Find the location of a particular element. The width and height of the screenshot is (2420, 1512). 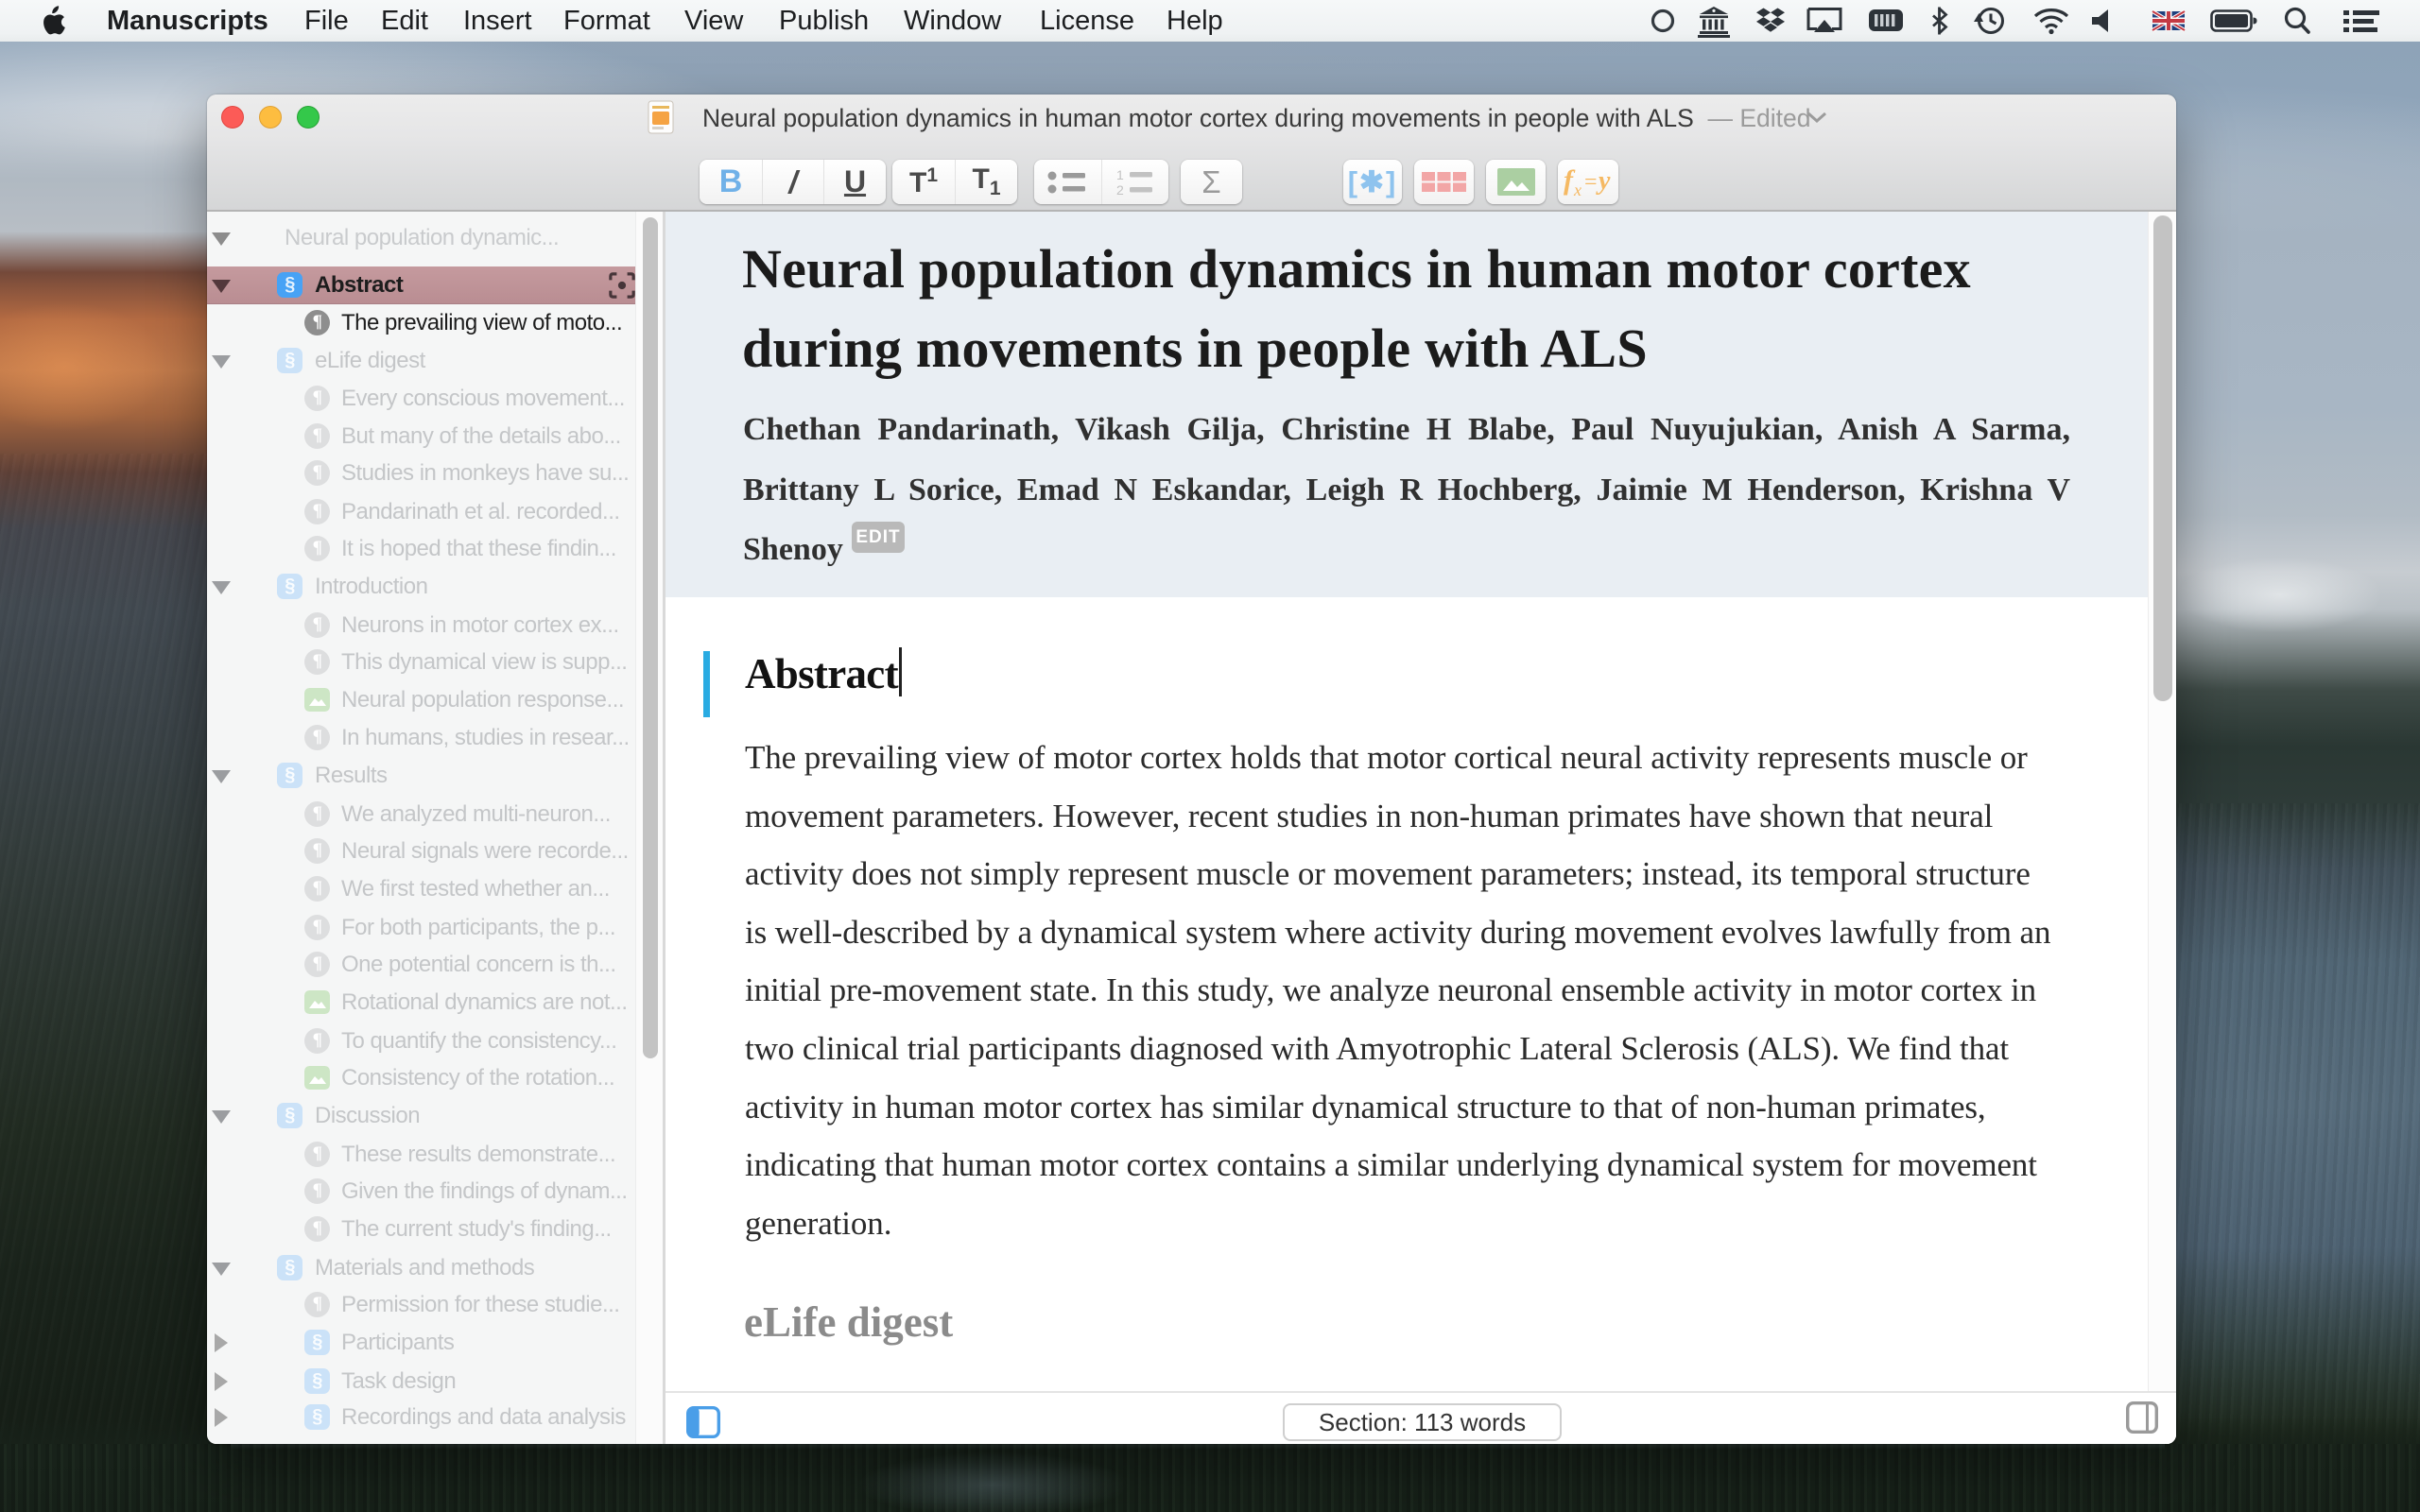

svg-text: x is located at coordinates (1577, 189).